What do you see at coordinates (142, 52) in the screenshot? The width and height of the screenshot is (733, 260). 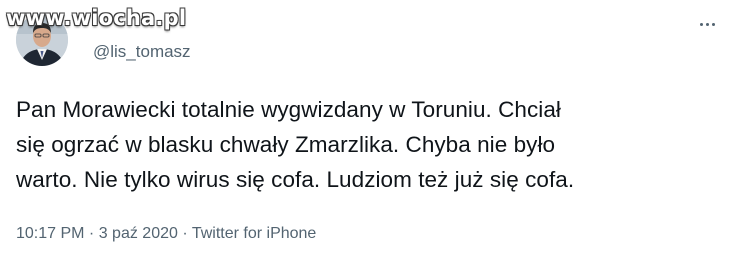 I see `author-handle: @lis_tomasz` at bounding box center [142, 52].